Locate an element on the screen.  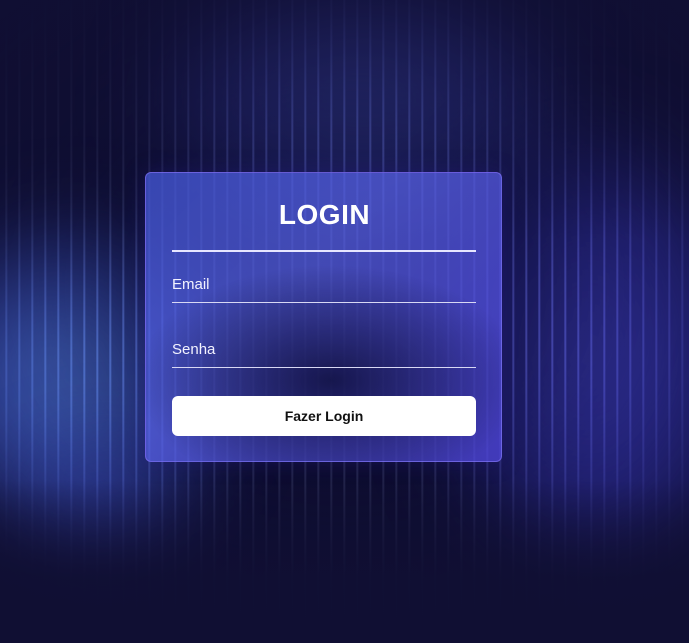
password-field: Senha is located at coordinates (324, 352).